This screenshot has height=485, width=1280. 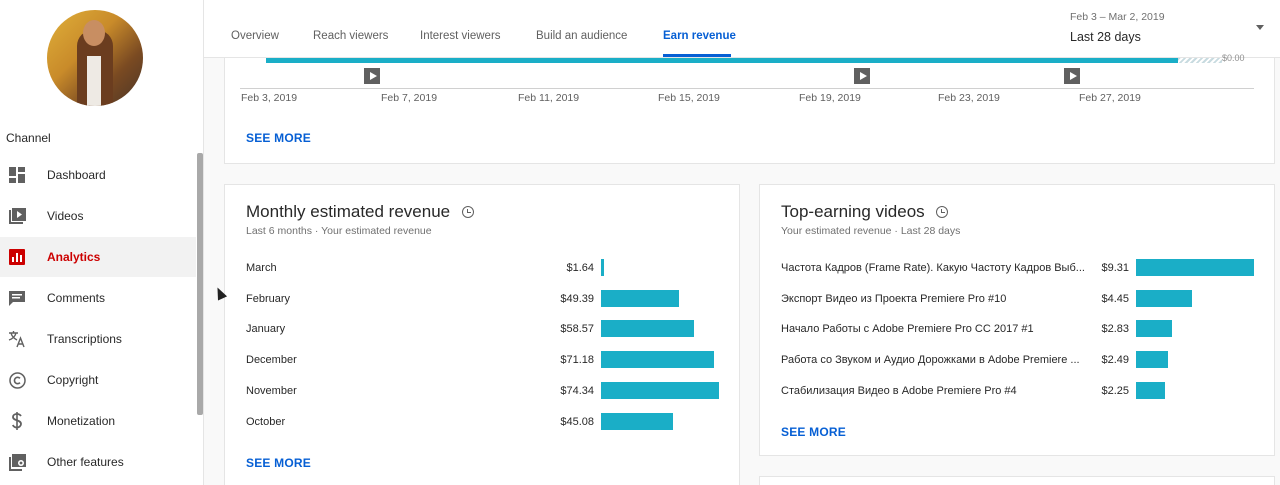 What do you see at coordinates (200, 284) in the screenshot?
I see `sidebar-scrollbar` at bounding box center [200, 284].